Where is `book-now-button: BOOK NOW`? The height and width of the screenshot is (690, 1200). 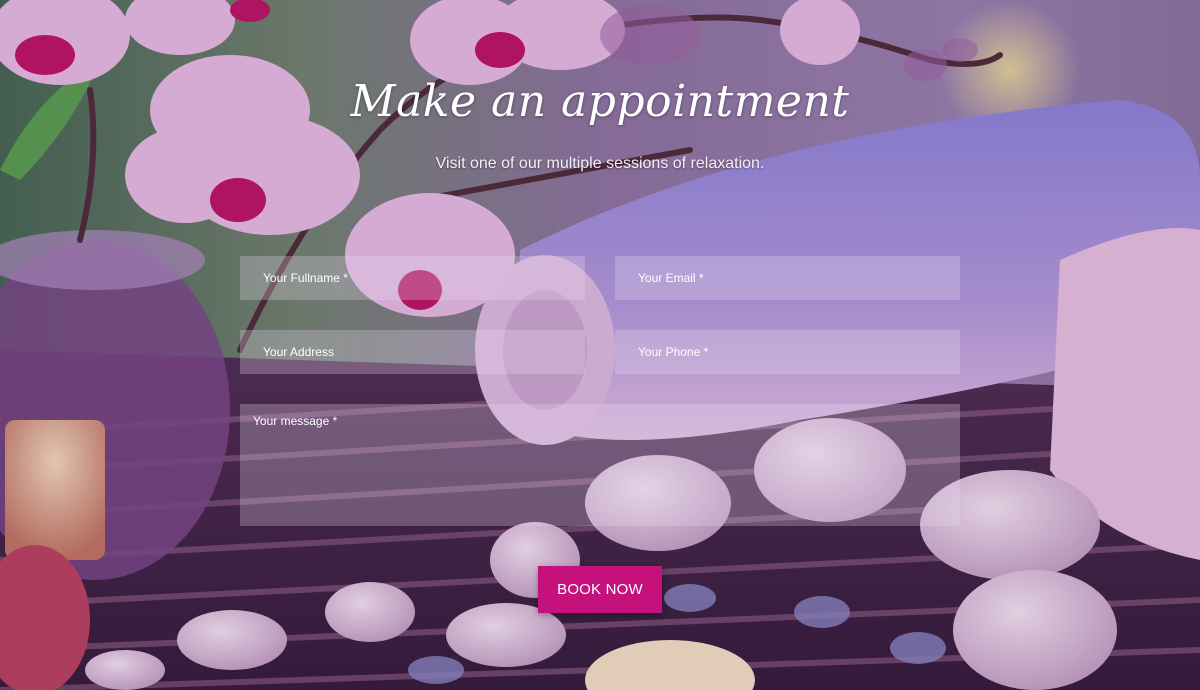
book-now-button: BOOK NOW is located at coordinates (600, 589).